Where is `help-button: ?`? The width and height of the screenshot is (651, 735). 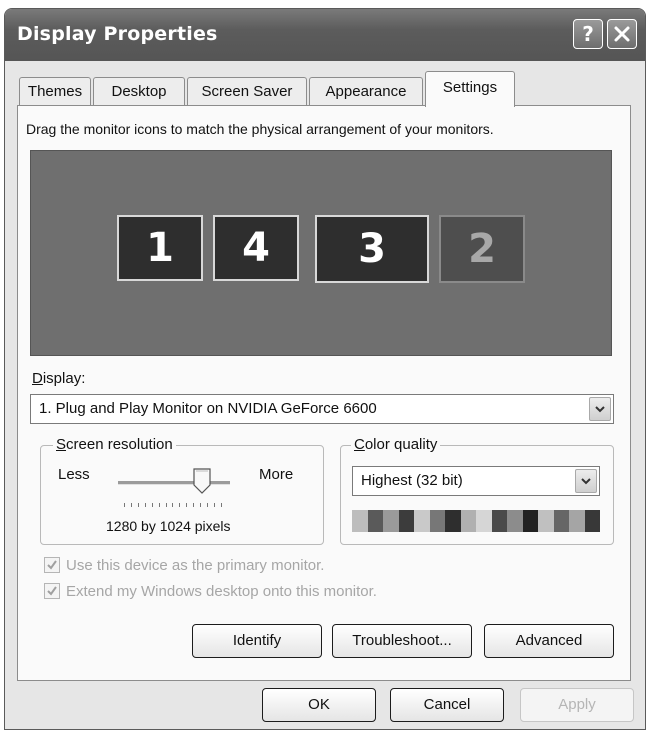 help-button: ? is located at coordinates (588, 34).